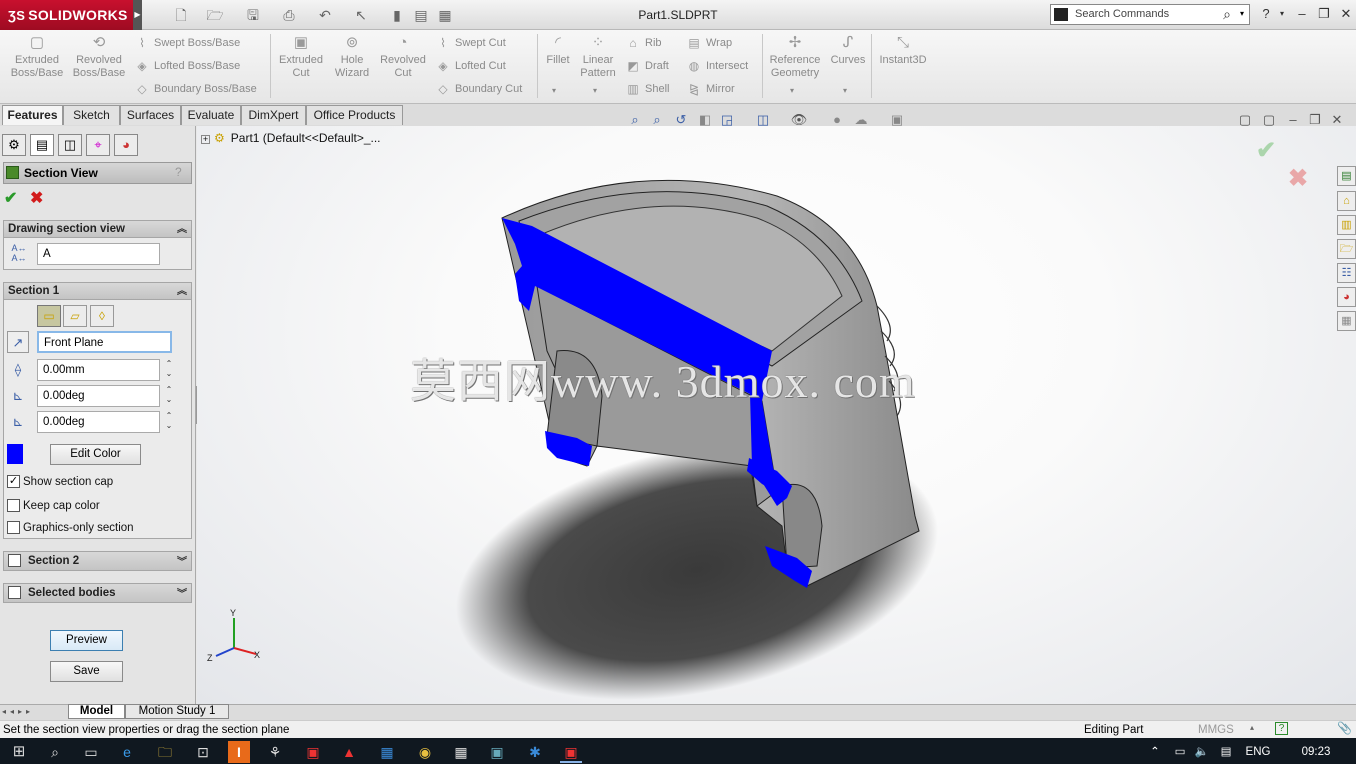  Describe the element at coordinates (1302, 14) in the screenshot. I see `minimize-window-icon: –` at that location.